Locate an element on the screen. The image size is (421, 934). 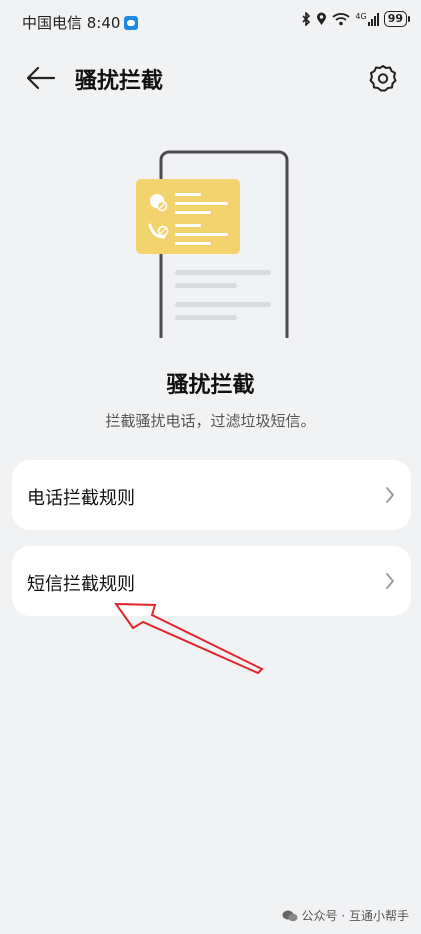
page-title: 骚扰拦截 is located at coordinates (119, 81).